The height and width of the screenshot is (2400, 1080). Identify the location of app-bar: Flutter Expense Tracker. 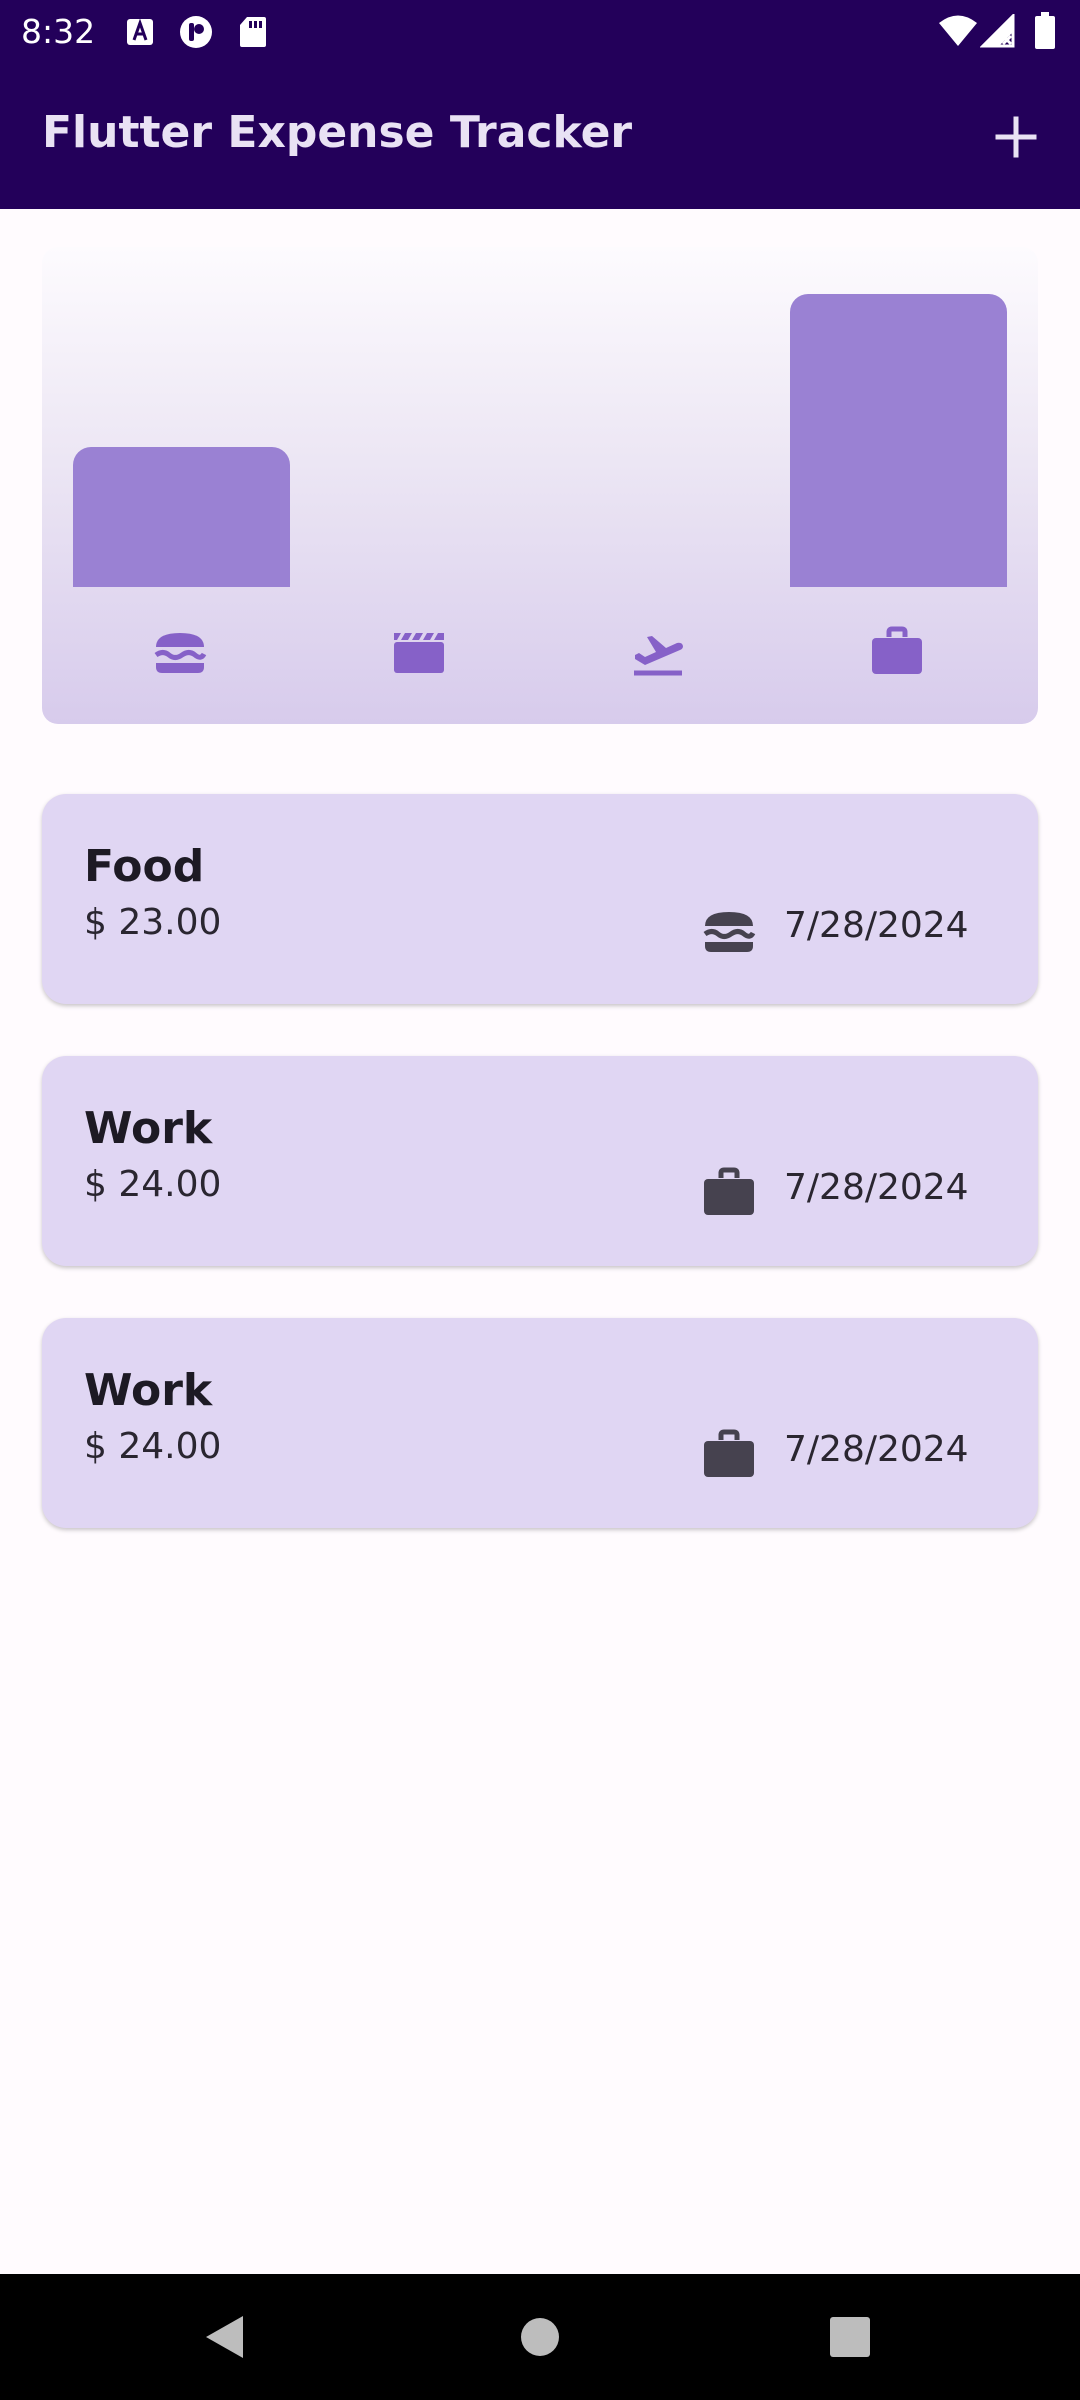
(540, 136).